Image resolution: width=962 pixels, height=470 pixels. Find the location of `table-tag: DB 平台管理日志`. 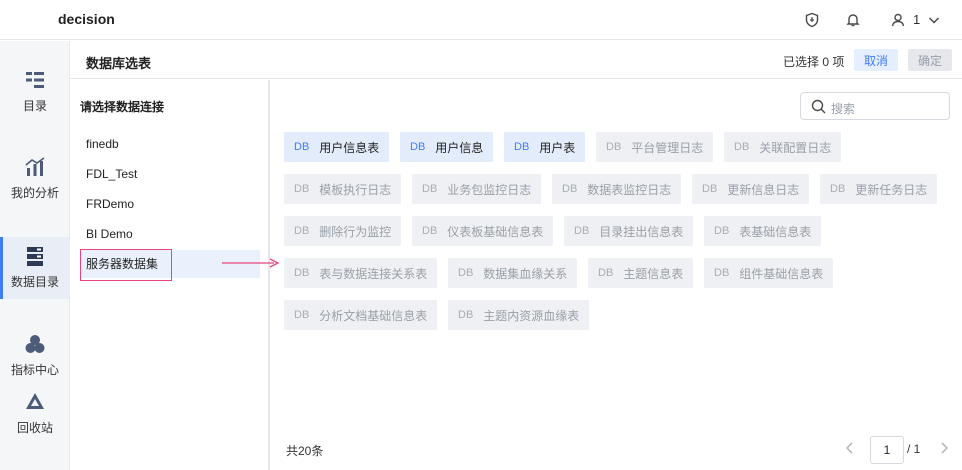

table-tag: DB 平台管理日志 is located at coordinates (655, 147).